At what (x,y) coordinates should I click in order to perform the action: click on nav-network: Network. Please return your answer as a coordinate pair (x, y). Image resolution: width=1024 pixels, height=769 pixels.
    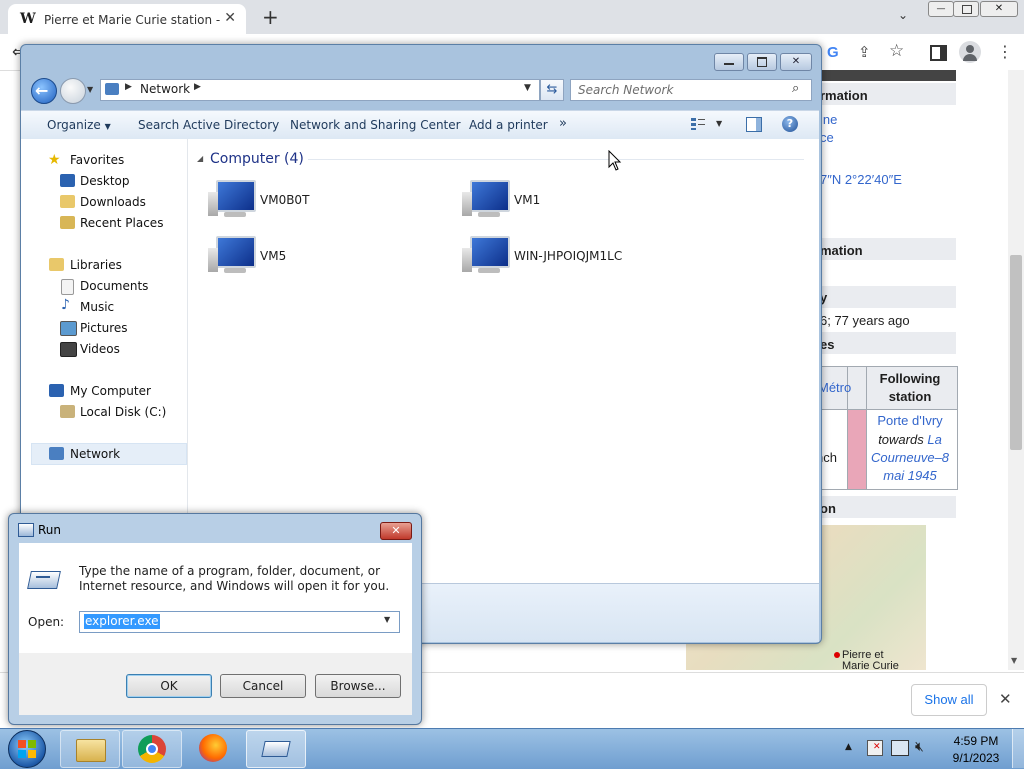
    Looking at the image, I should click on (95, 454).